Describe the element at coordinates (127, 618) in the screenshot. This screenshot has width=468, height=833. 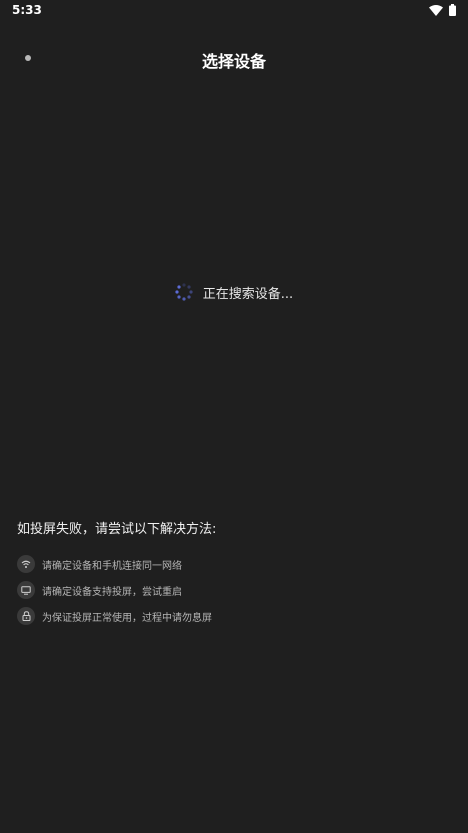
I see `tip-text: 为保证投屏正常使用，过程中请勿息屏` at that location.